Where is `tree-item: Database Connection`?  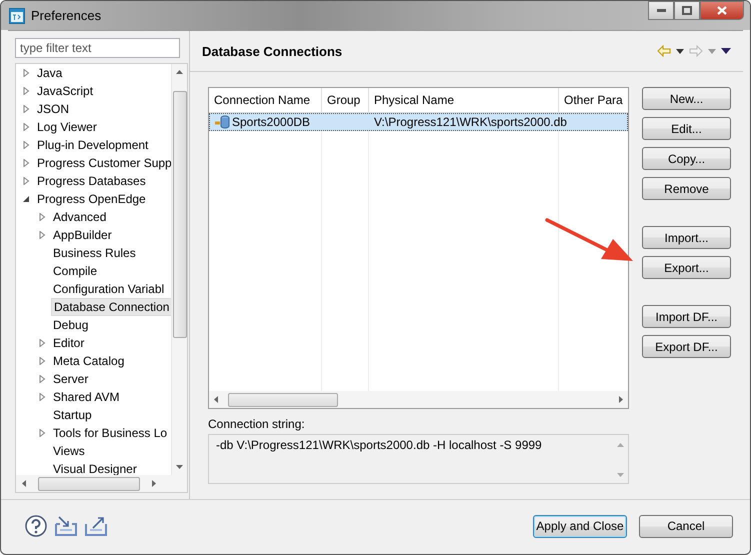 tree-item: Database Connection is located at coordinates (111, 307).